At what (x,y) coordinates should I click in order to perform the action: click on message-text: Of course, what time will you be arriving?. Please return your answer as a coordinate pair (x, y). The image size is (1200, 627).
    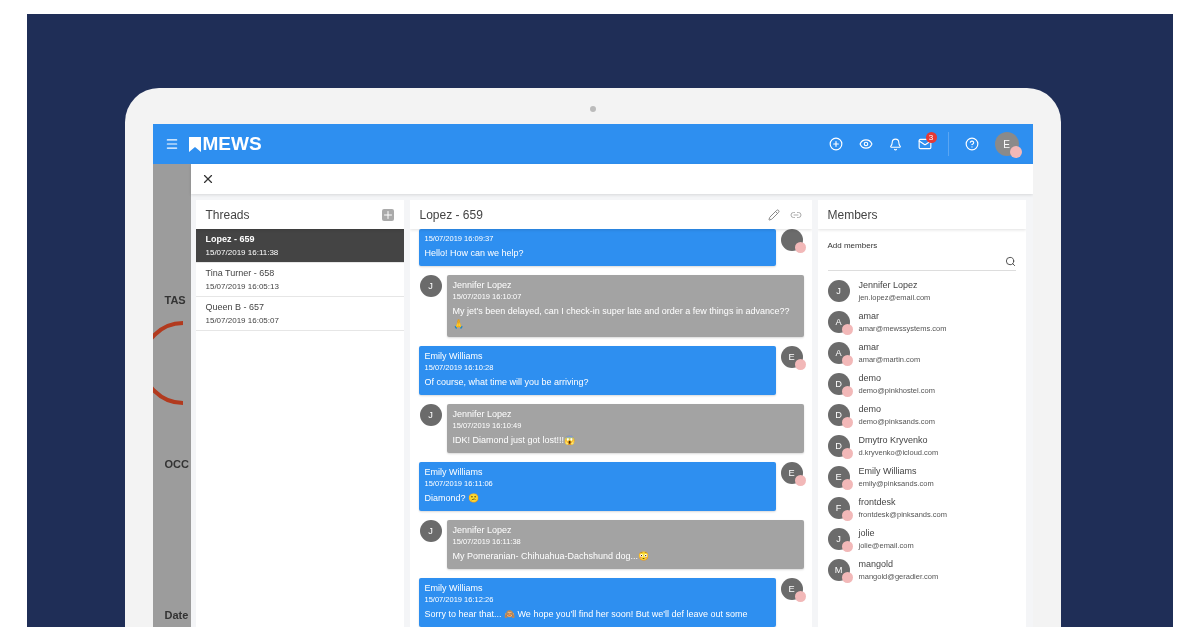
    Looking at the image, I should click on (507, 382).